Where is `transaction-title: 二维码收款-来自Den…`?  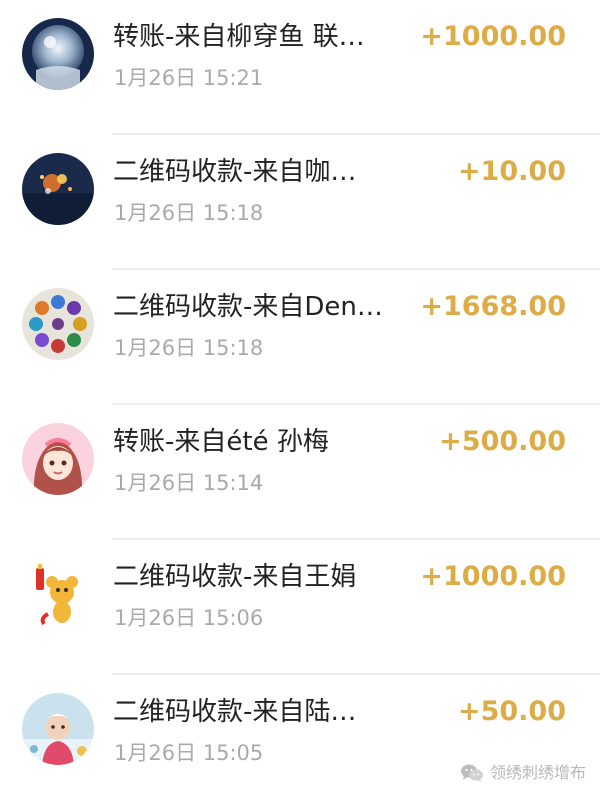 transaction-title: 二维码收款-来自Den… is located at coordinates (248, 307).